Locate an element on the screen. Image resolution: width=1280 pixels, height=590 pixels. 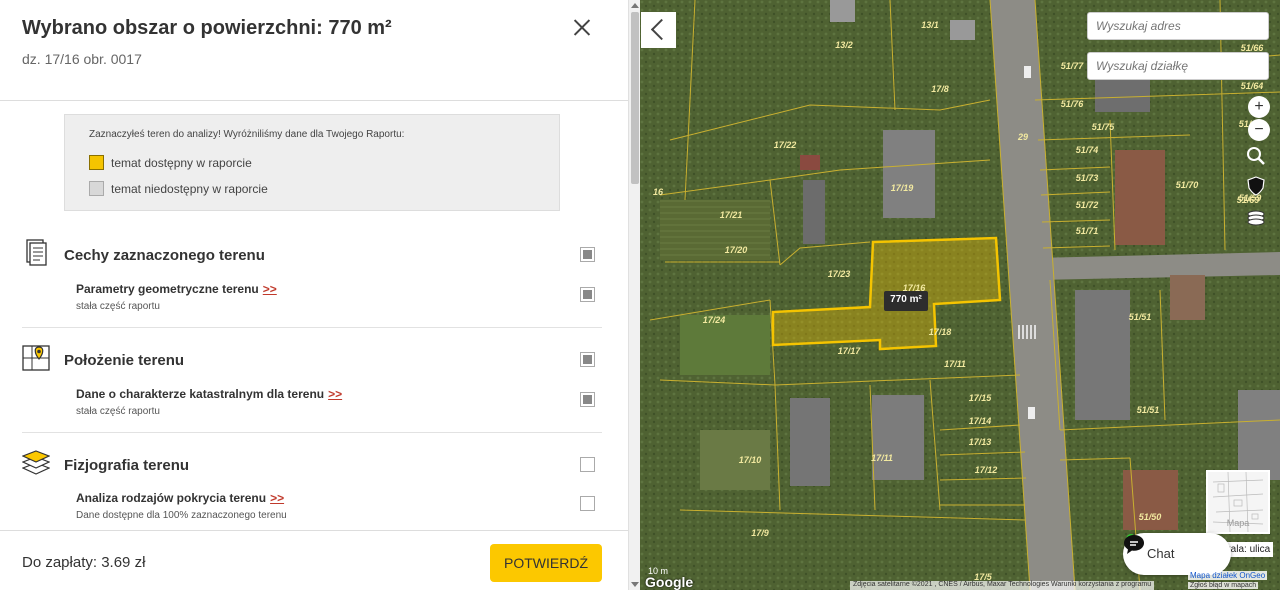
scroll-up-arrow is located at coordinates (635, 5).